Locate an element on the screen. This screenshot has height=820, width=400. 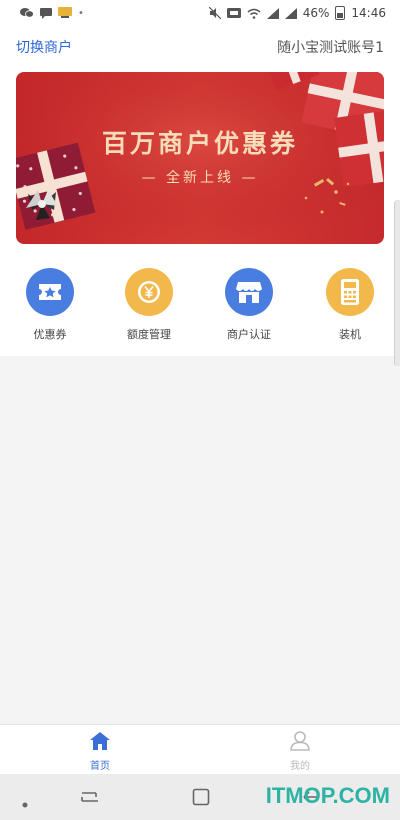
quick-action-label: 装机 is located at coordinates (350, 334).